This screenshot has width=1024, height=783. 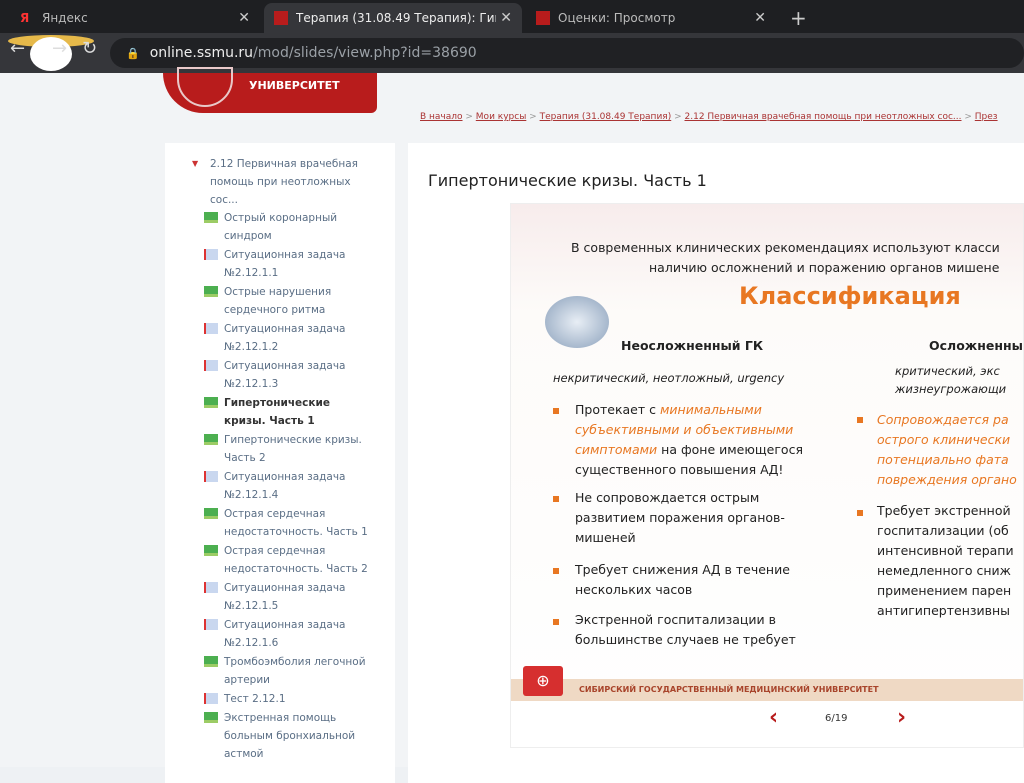 I want to click on sidebar-item: Острые нарушения сердечного ритма, so click(x=289, y=301).